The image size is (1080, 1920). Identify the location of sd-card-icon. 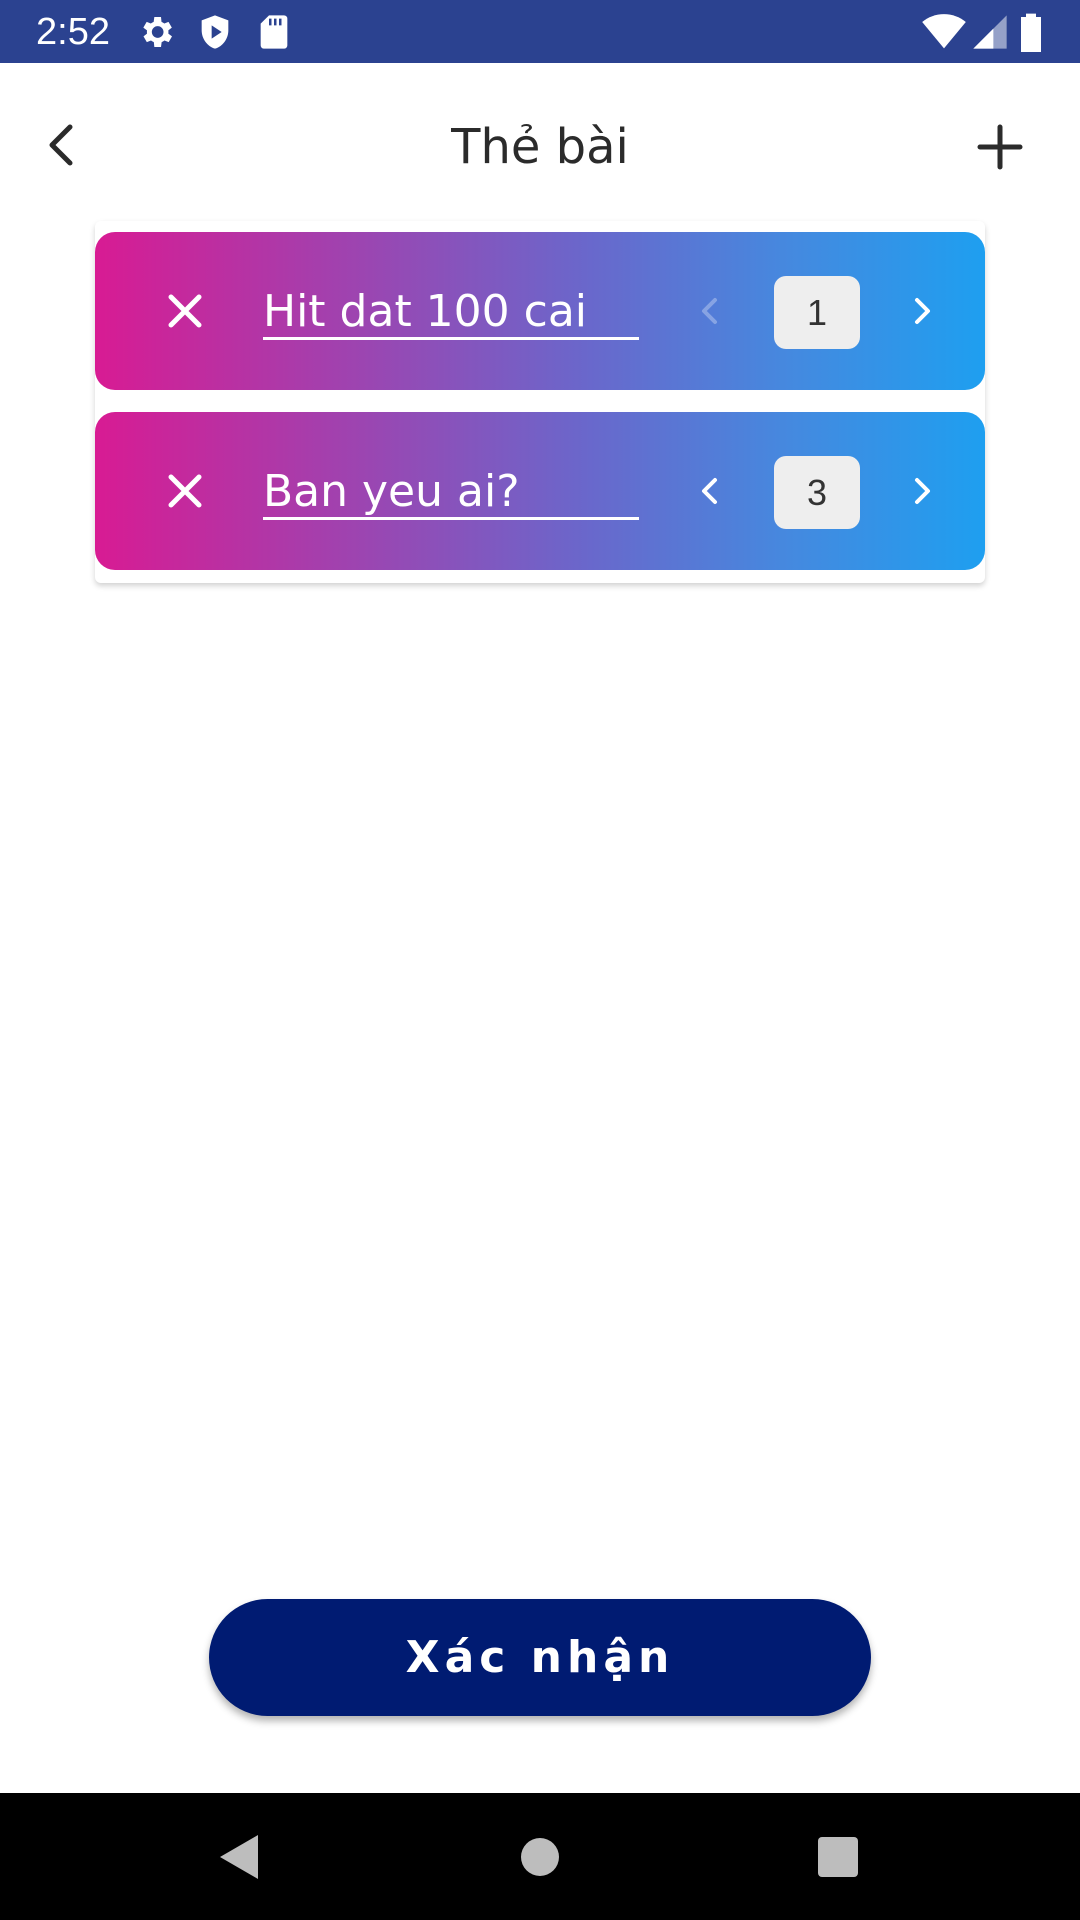
(274, 32).